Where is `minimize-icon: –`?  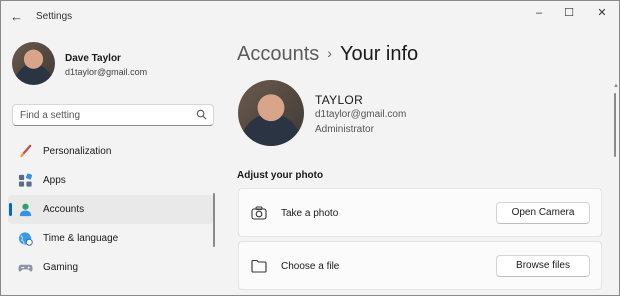
minimize-icon: – is located at coordinates (539, 13).